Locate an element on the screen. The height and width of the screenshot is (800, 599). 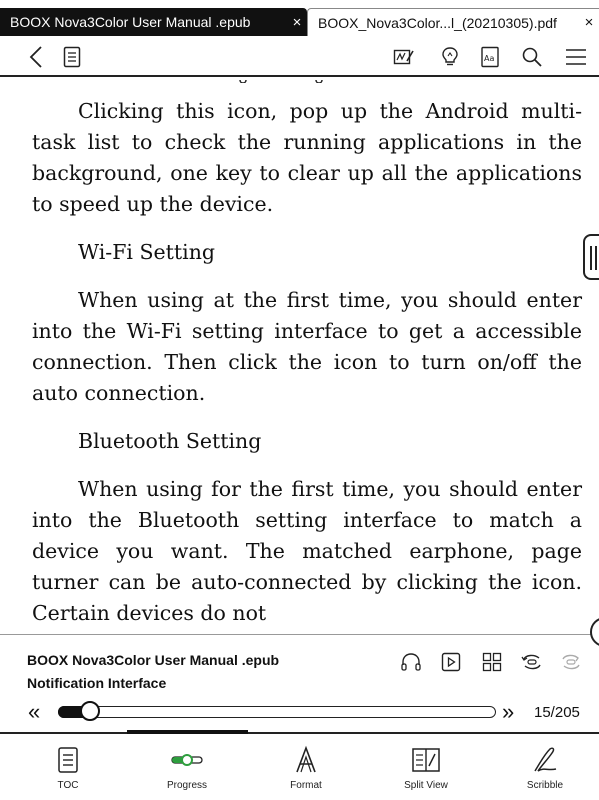
side-panel-handle is located at coordinates (591, 257).